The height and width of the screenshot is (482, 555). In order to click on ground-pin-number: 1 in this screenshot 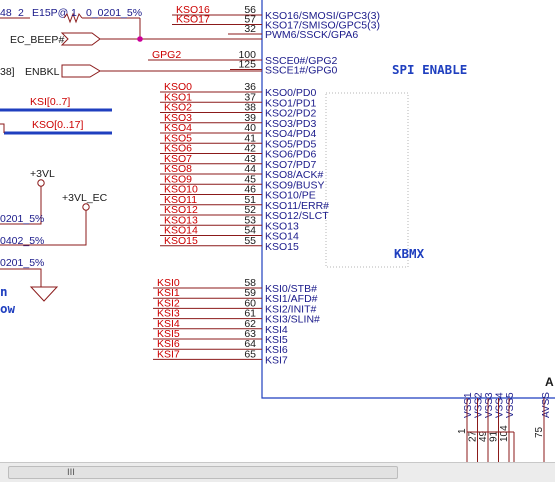, I will do `click(462, 431)`.